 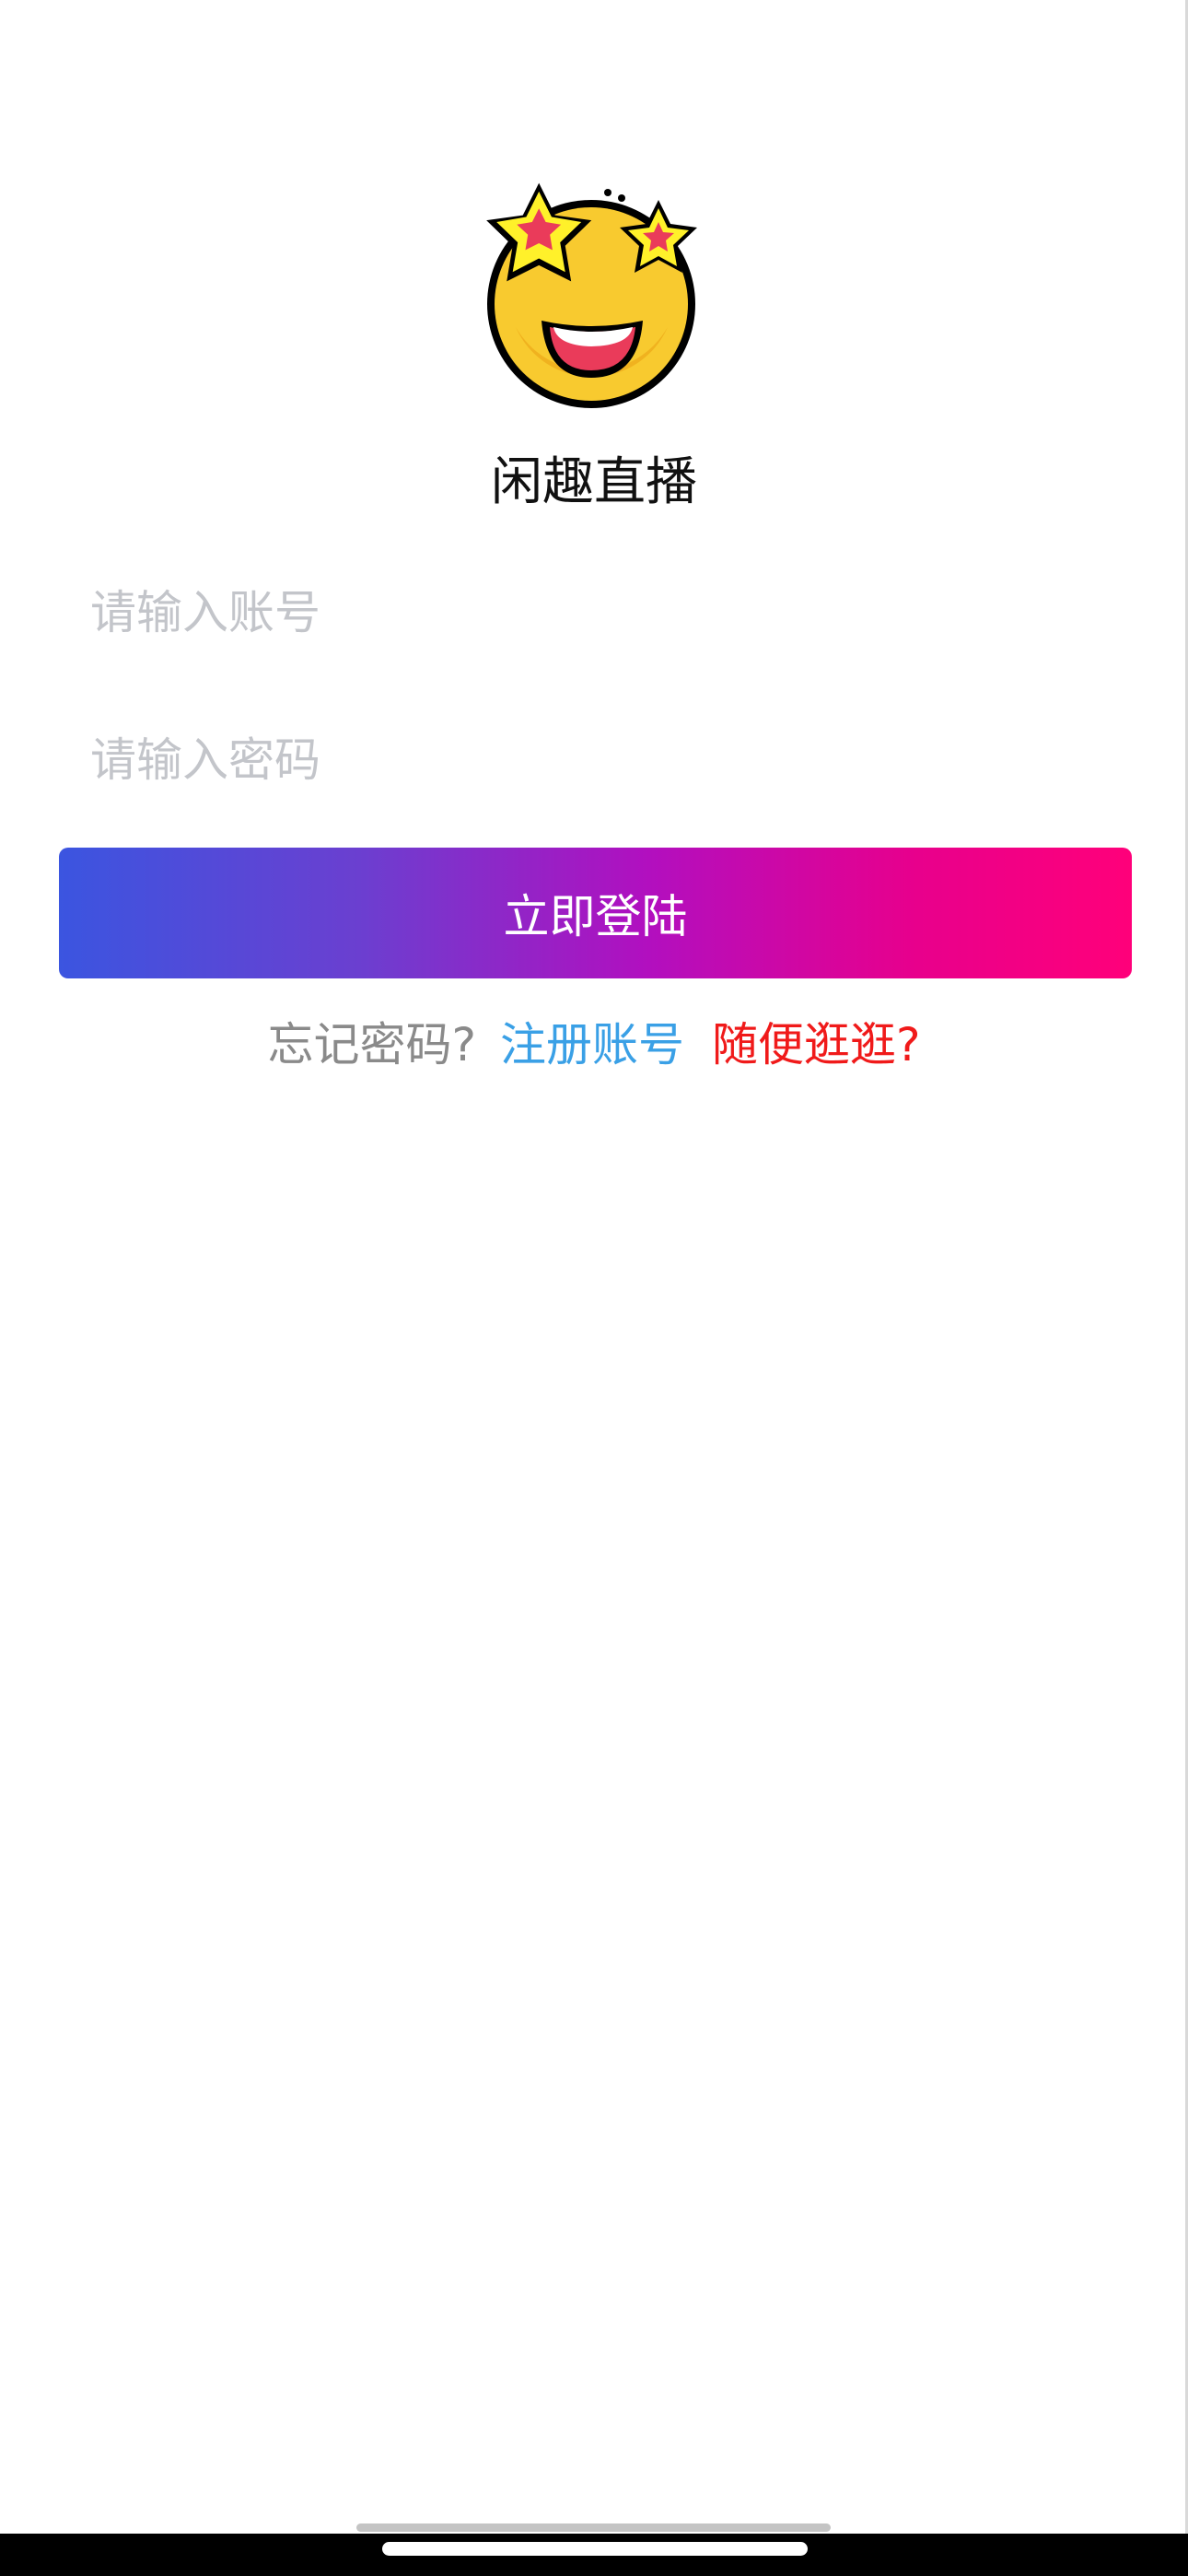 I want to click on account-input, so click(x=610, y=612).